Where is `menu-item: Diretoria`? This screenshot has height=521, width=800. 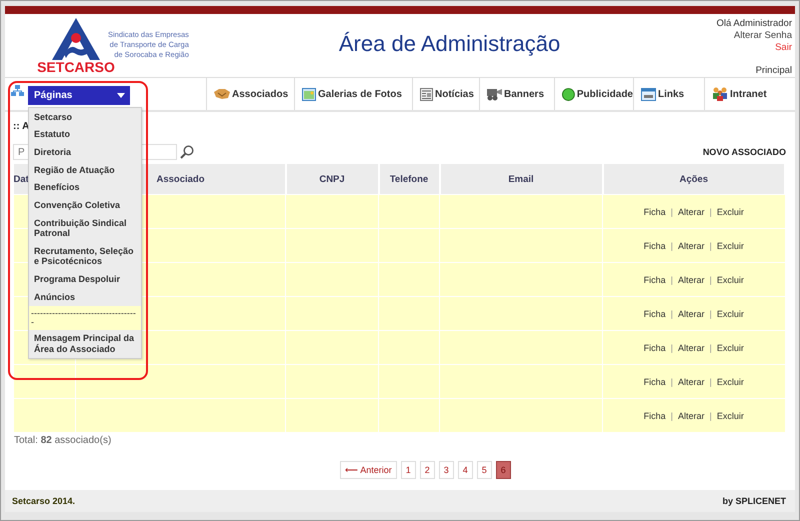
menu-item: Diretoria is located at coordinates (85, 152).